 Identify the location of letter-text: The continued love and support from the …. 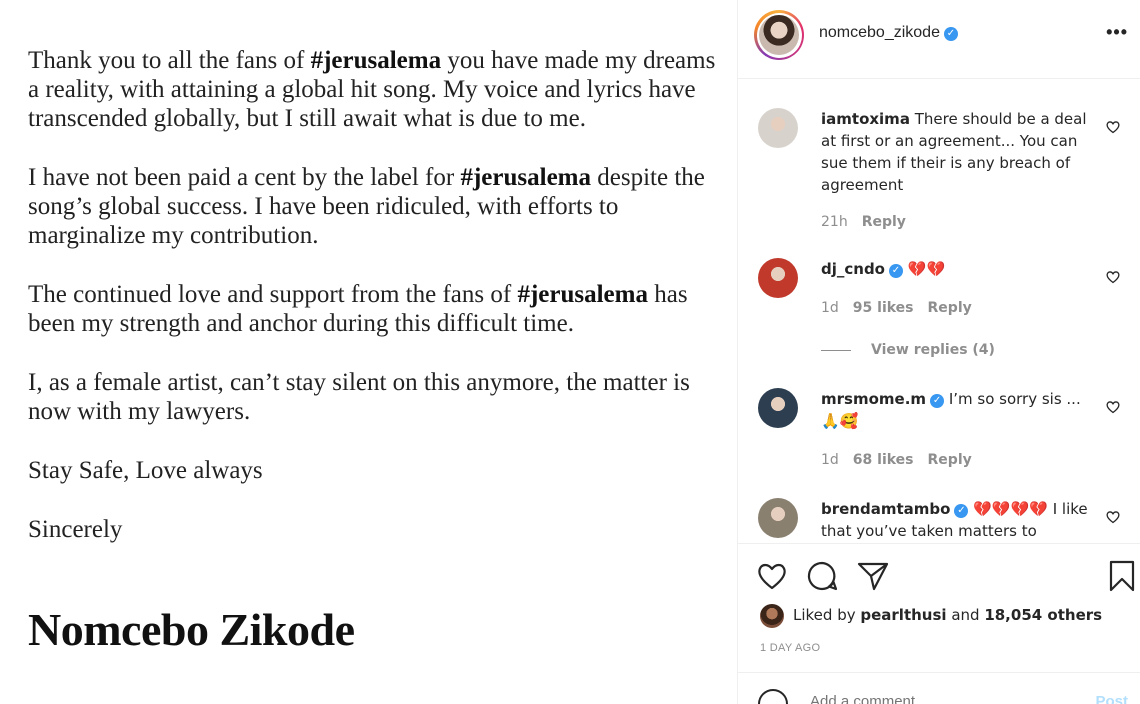
(273, 294).